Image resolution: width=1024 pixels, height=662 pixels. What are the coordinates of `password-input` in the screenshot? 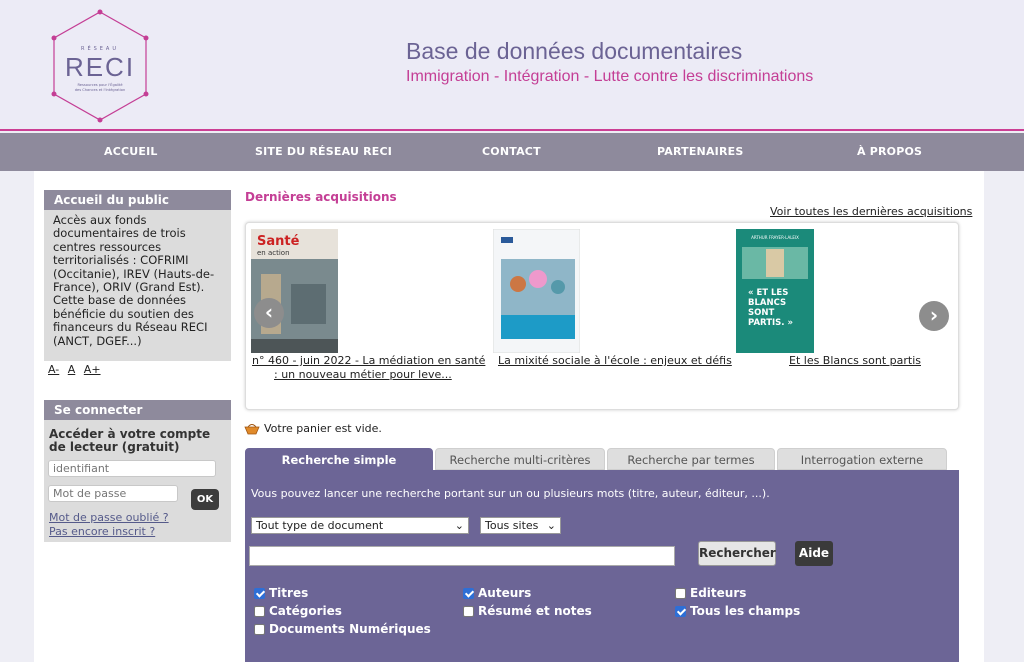 It's located at (113, 493).